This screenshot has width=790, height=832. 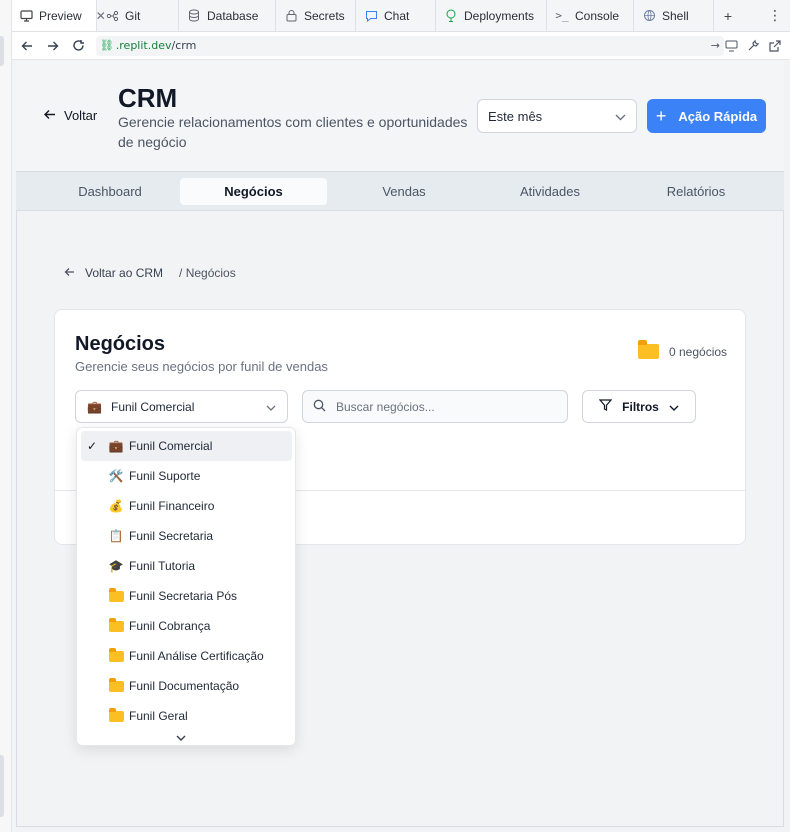 What do you see at coordinates (113, 273) in the screenshot?
I see `back-to-crm-link: Voltar ao CRM` at bounding box center [113, 273].